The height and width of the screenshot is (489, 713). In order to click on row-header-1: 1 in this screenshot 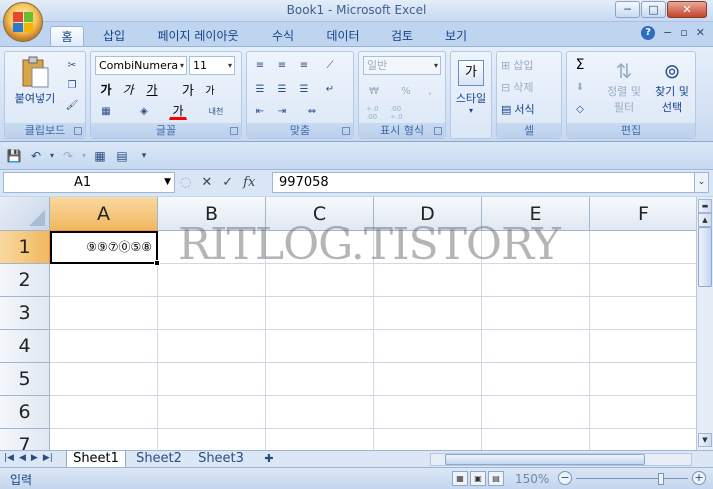, I will do `click(25, 247)`.